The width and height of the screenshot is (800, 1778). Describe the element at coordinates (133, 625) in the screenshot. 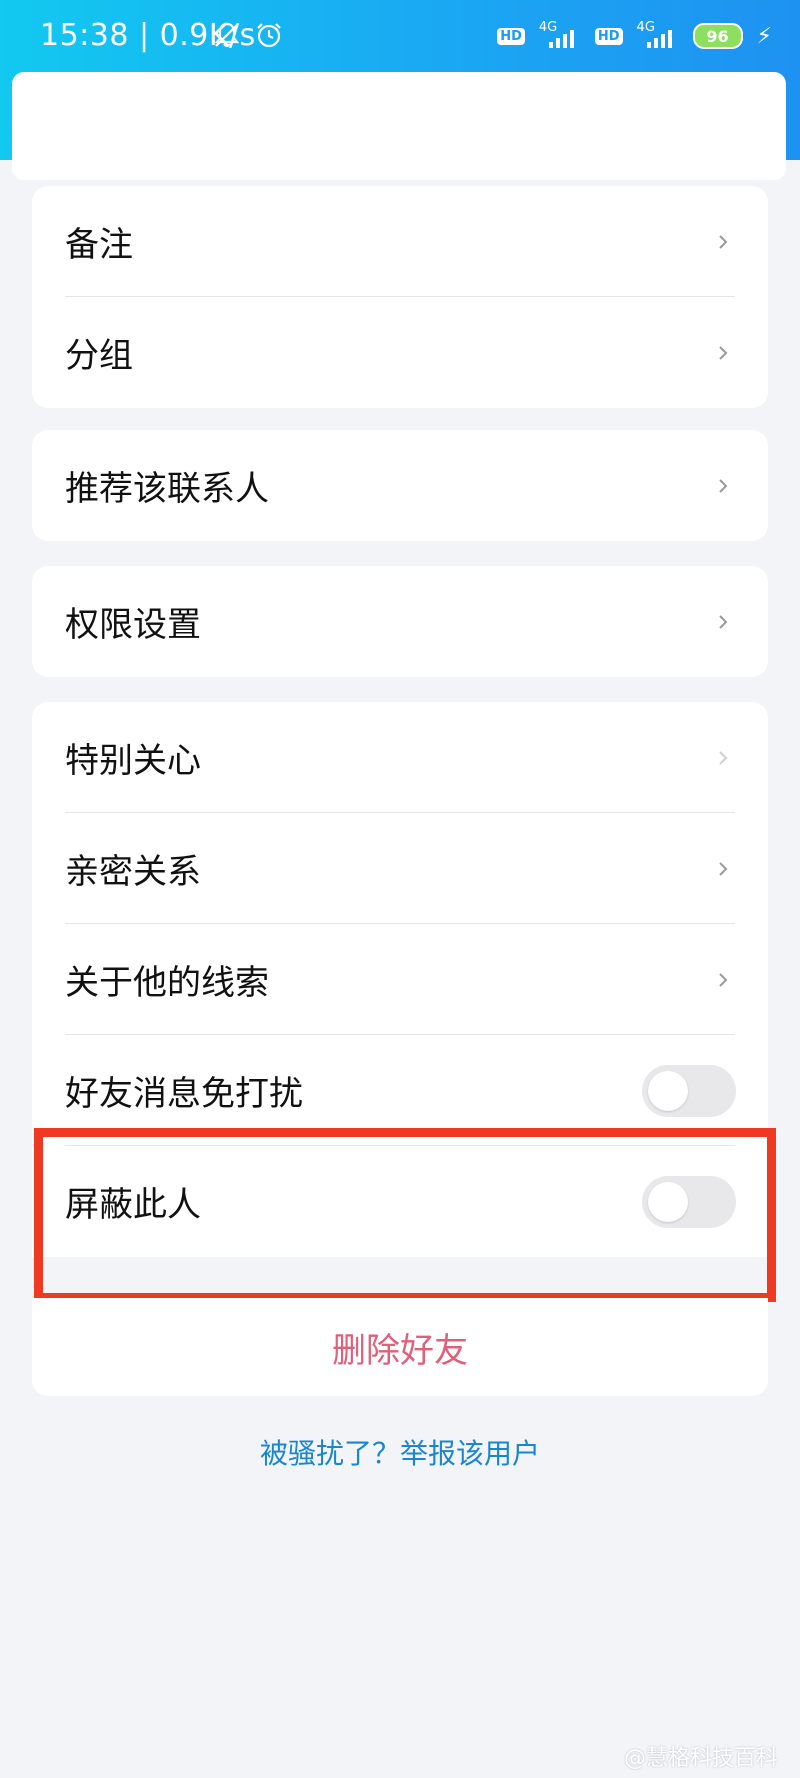

I see `row-label: 权限设置` at that location.